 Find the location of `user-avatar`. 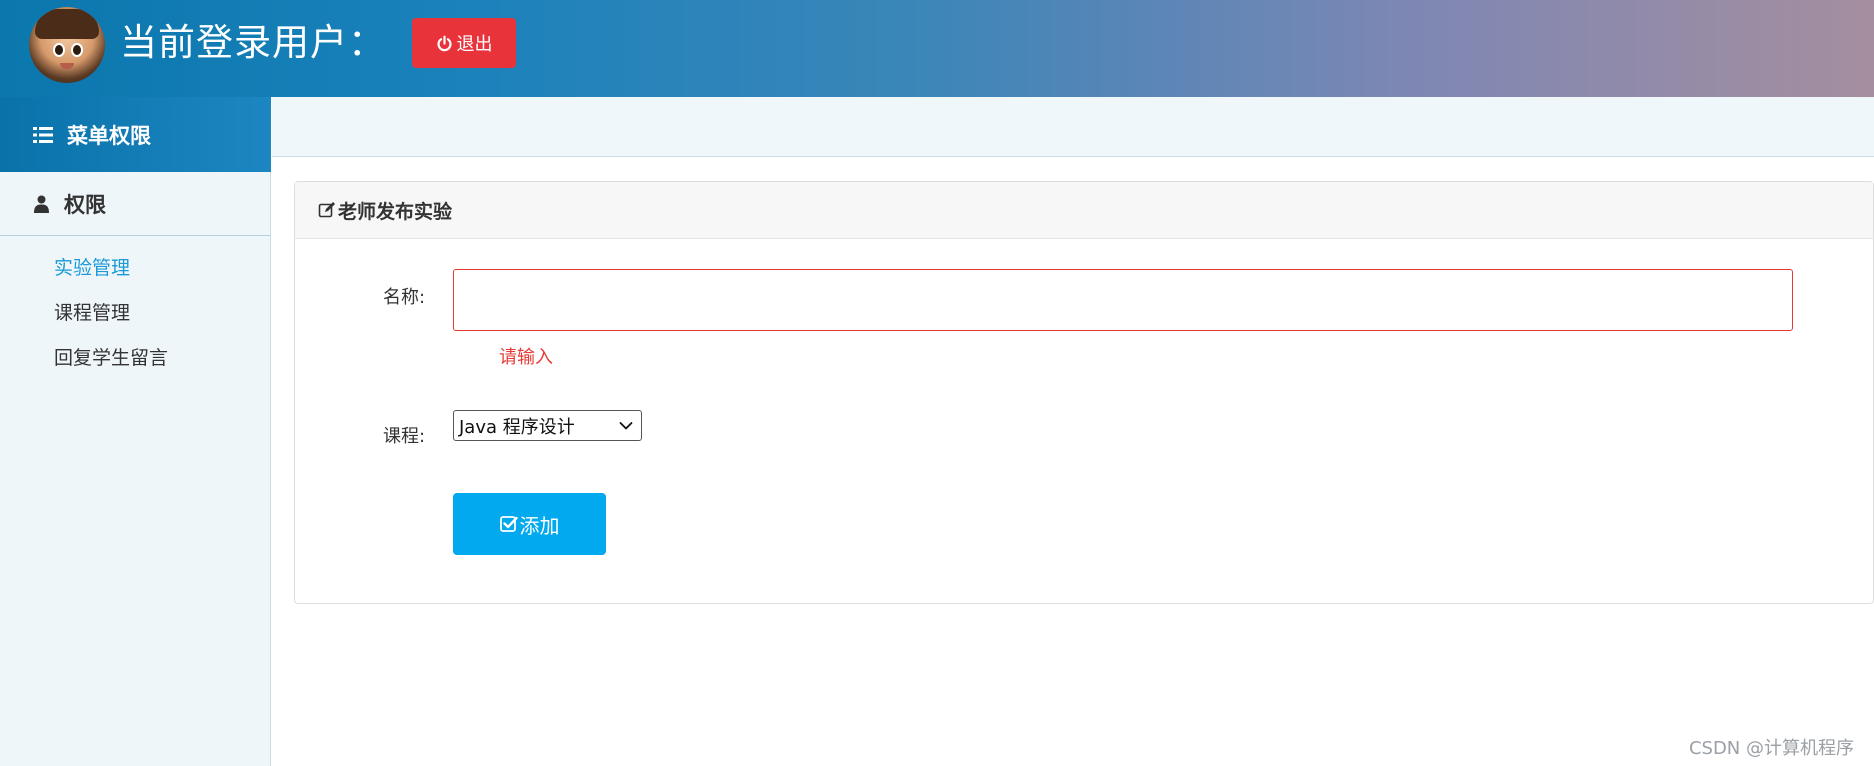

user-avatar is located at coordinates (67, 45).